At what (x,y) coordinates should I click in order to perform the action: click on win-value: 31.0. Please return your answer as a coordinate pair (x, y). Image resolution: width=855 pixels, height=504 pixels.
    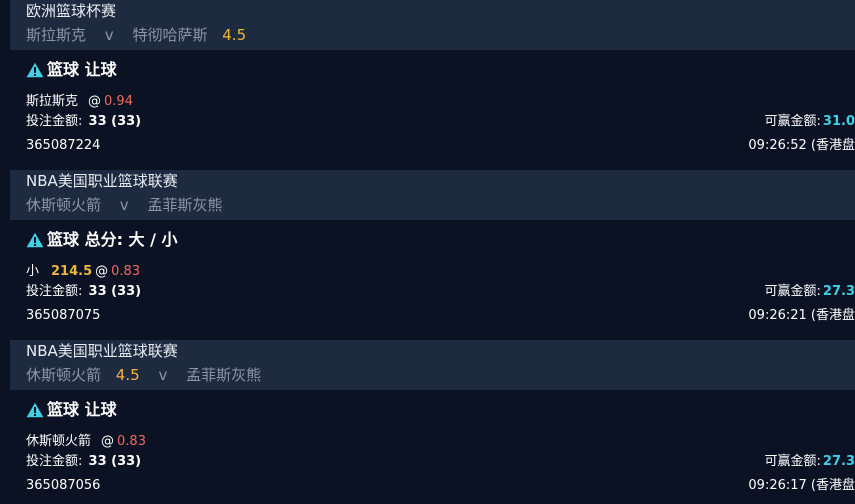
    Looking at the image, I should click on (838, 121).